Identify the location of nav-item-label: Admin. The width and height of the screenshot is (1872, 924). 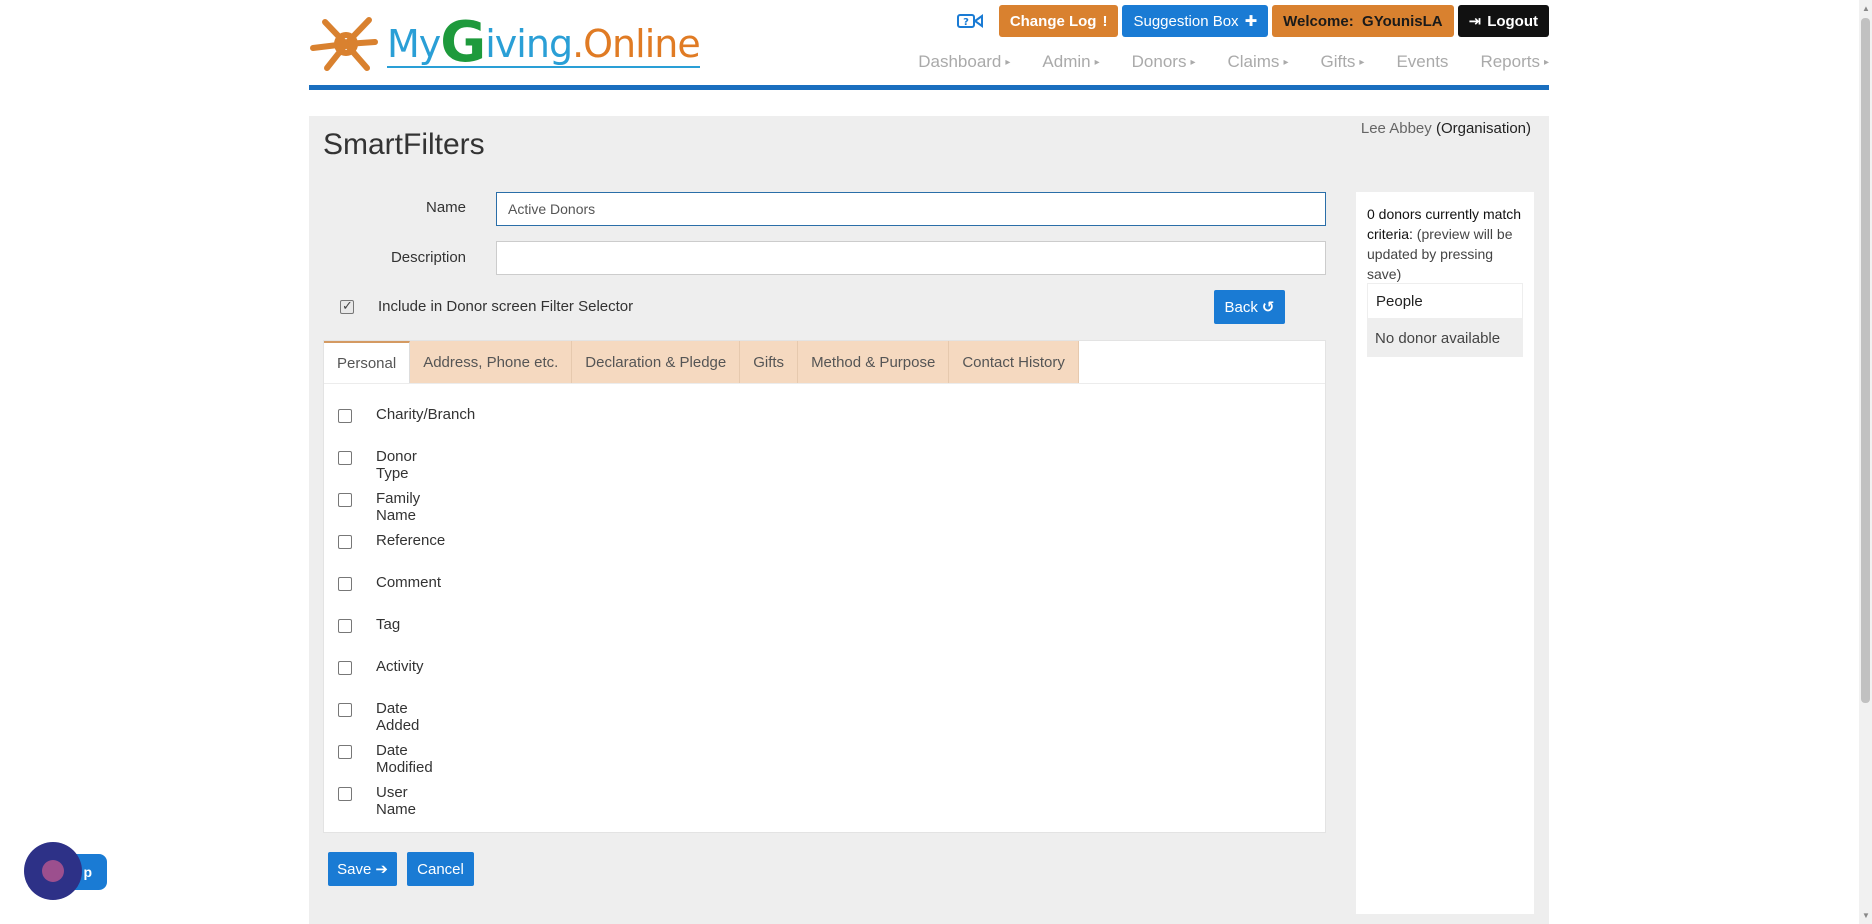
(1066, 61).